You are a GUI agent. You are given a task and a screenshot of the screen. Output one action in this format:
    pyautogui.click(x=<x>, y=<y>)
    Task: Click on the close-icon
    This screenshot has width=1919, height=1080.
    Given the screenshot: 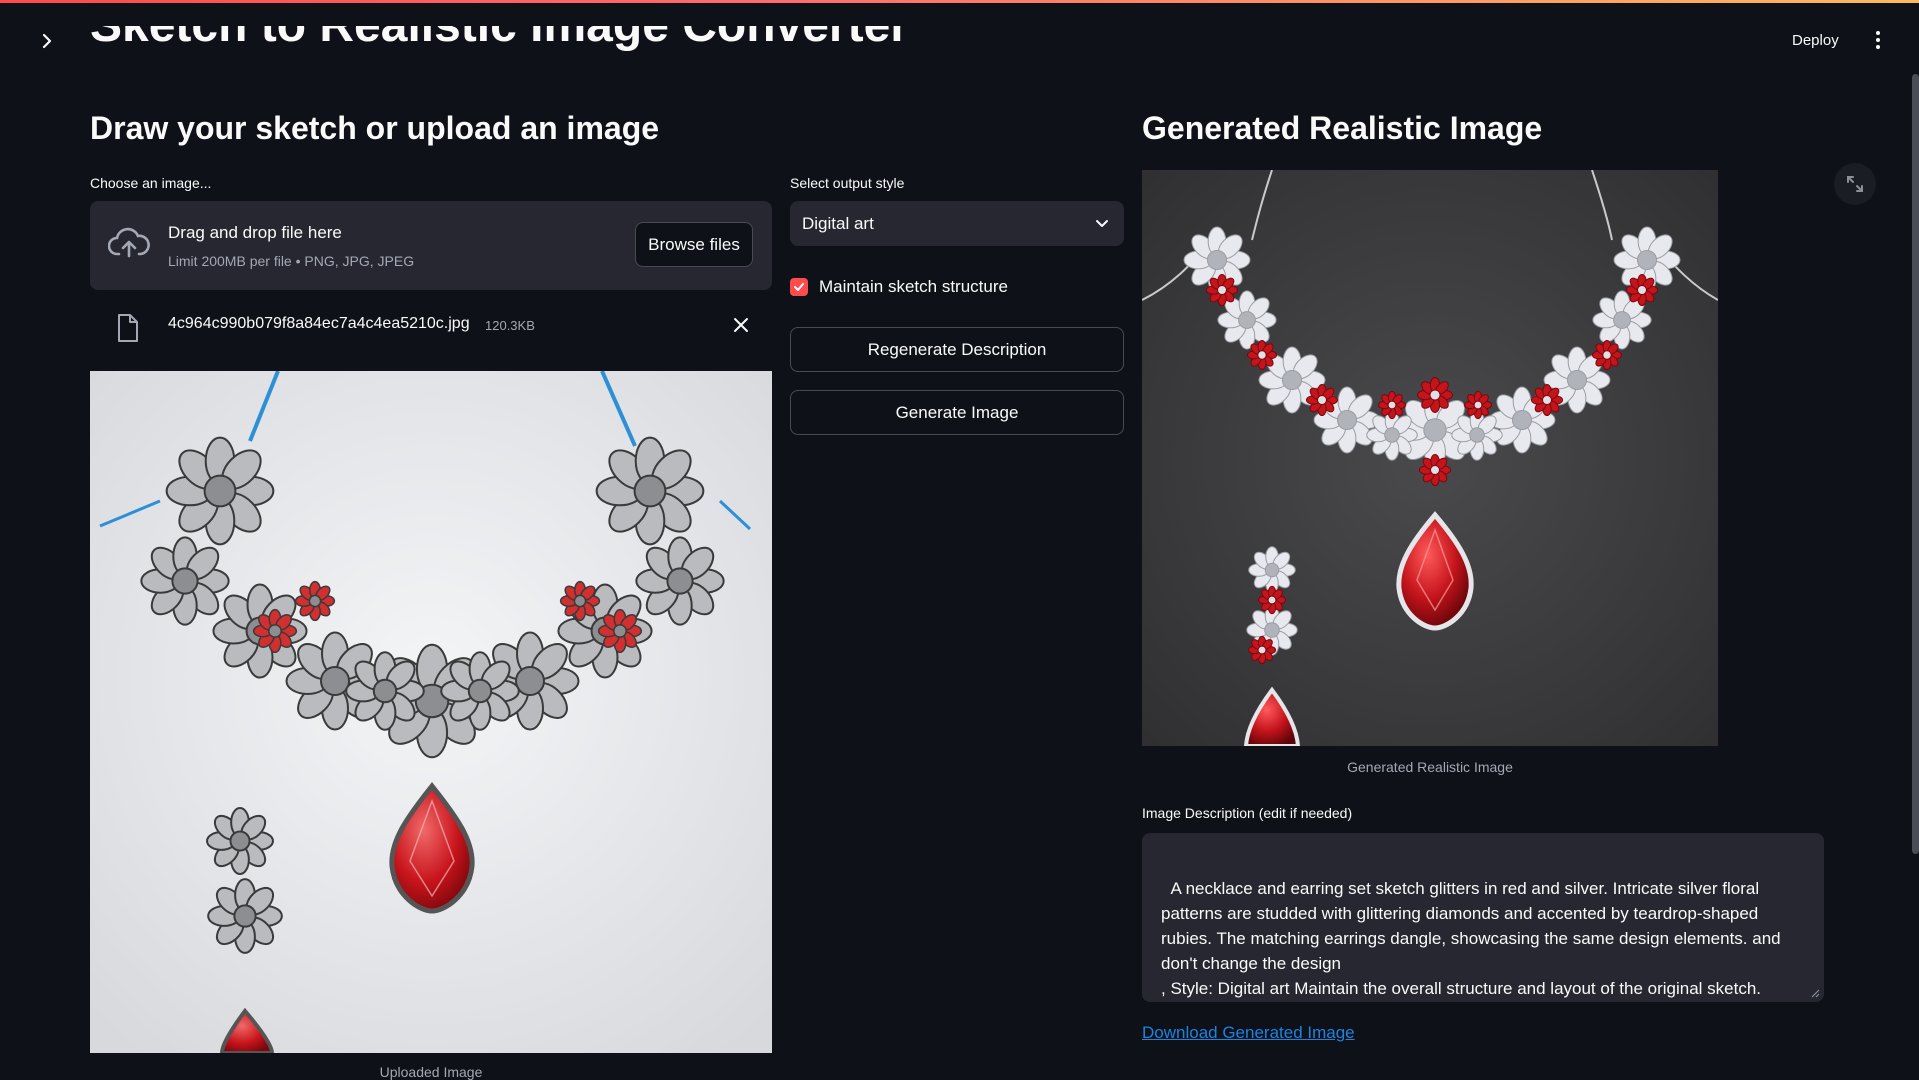 What is the action you would take?
    pyautogui.click(x=741, y=325)
    